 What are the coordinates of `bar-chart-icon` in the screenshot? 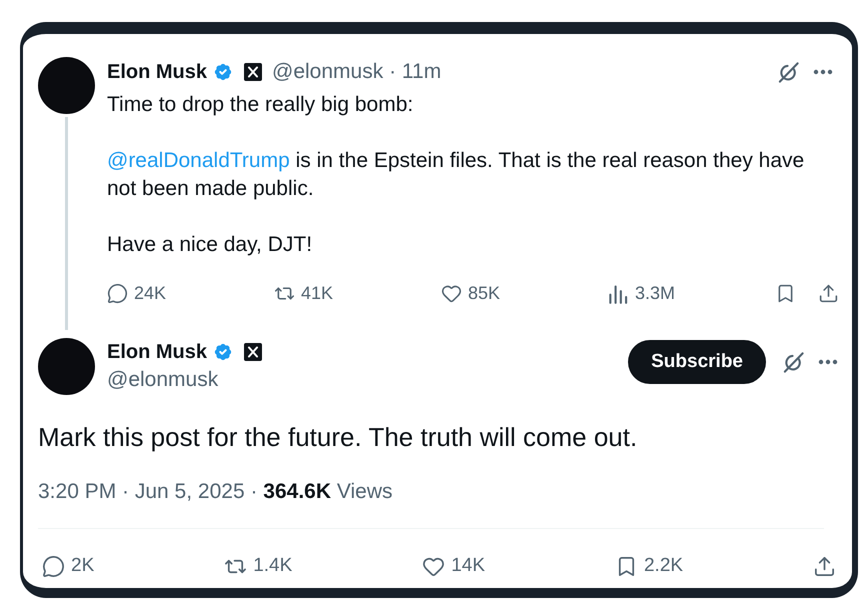 It's located at (618, 293).